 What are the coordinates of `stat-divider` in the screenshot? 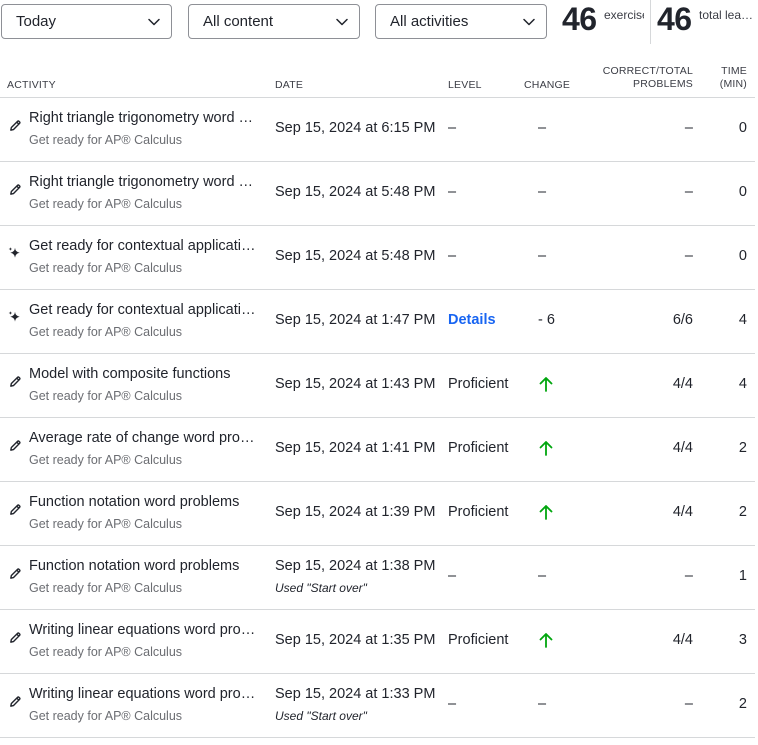 It's located at (650, 22).